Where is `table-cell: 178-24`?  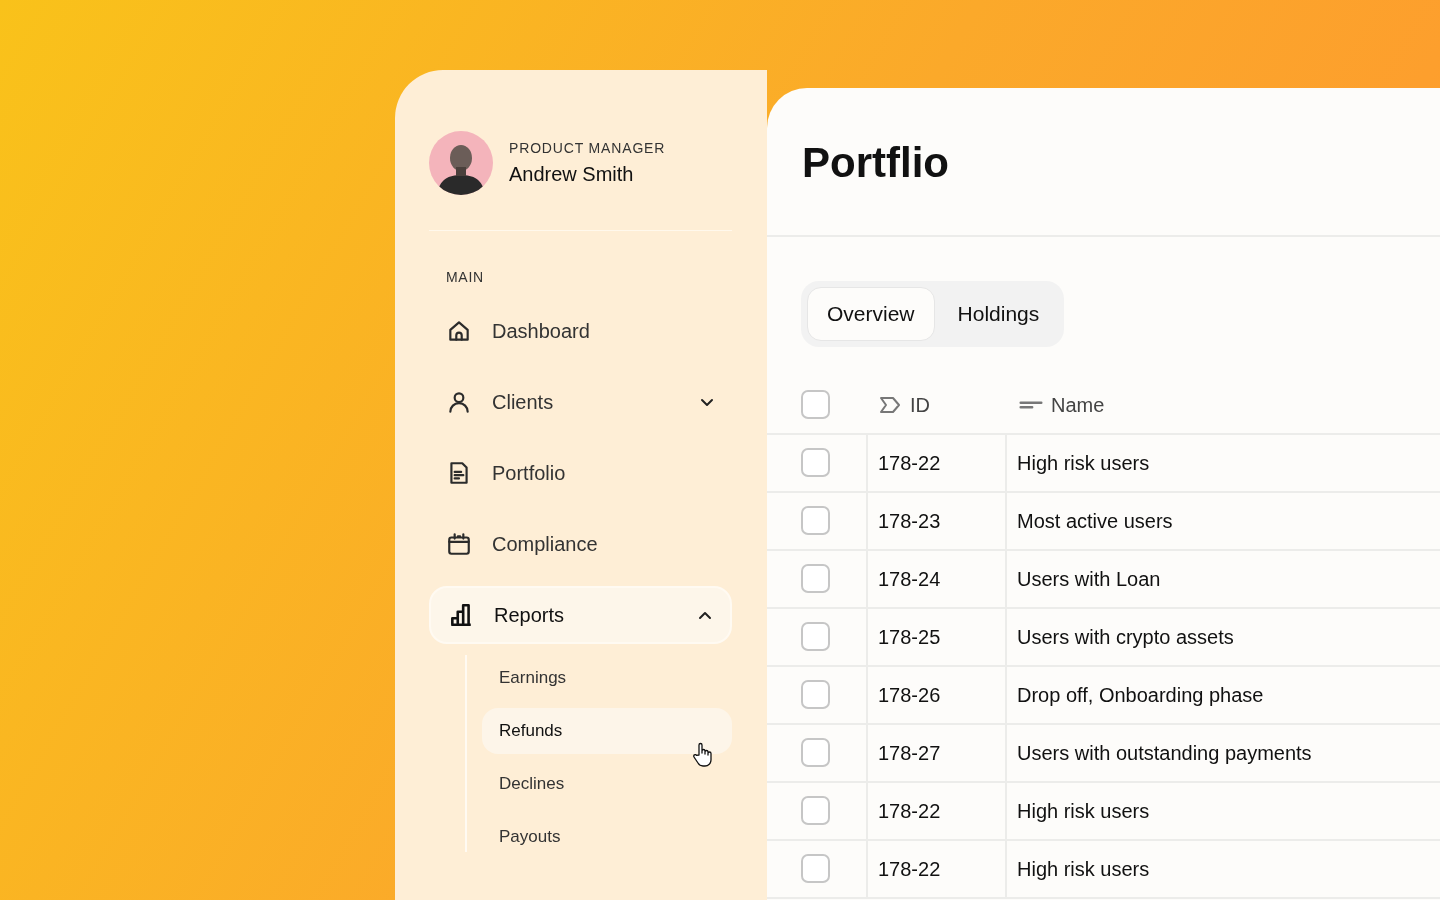
table-cell: 178-24 is located at coordinates (935, 578).